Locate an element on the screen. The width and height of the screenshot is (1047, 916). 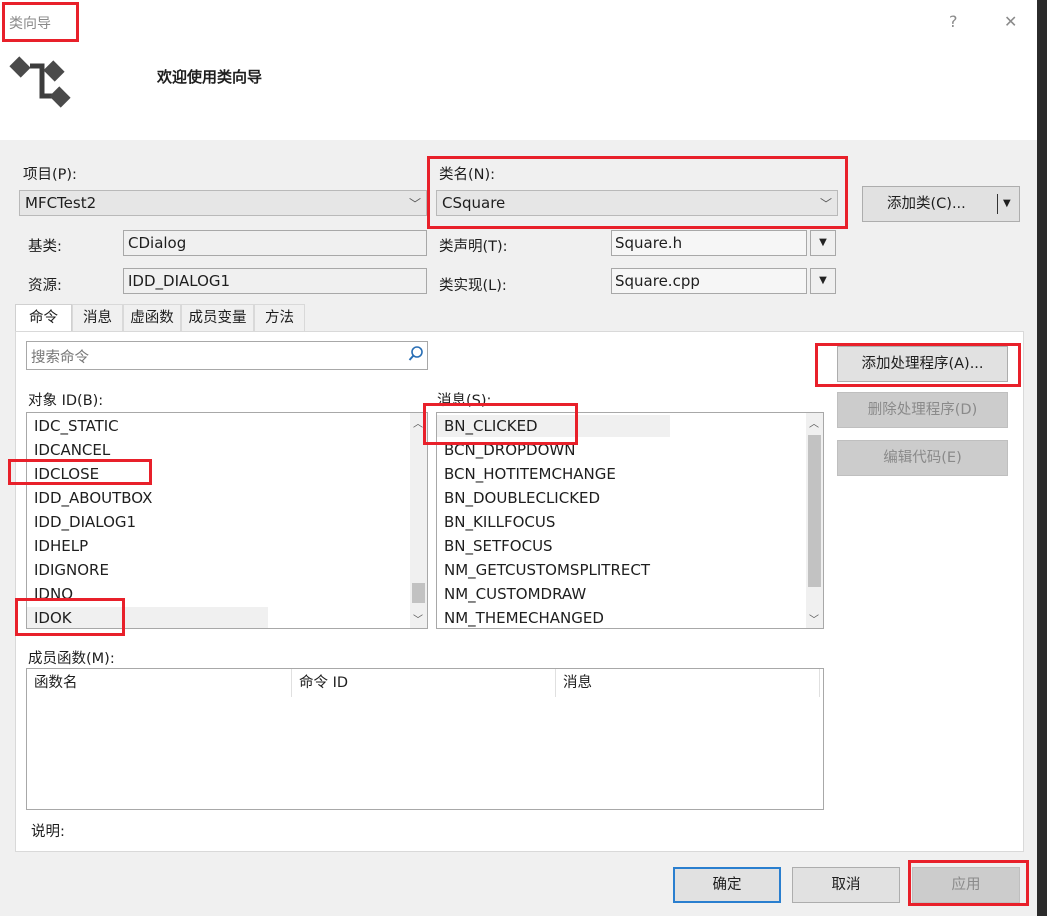
class-impl-dropdown-button: ▼ is located at coordinates (823, 281).